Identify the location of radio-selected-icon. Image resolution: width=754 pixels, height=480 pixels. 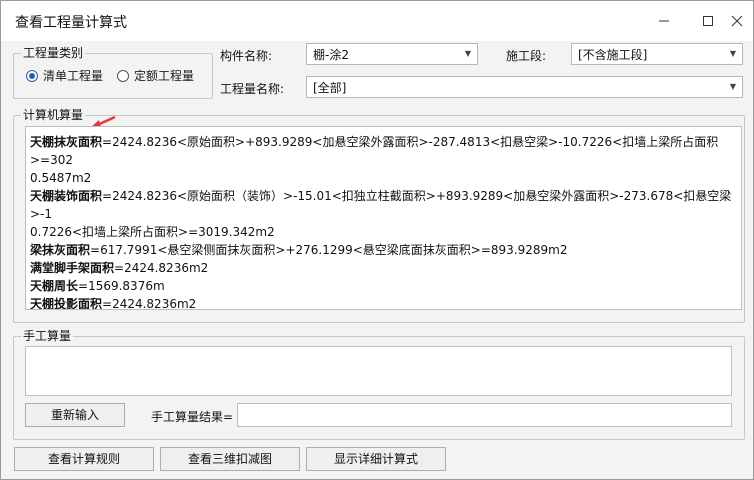
(32, 75).